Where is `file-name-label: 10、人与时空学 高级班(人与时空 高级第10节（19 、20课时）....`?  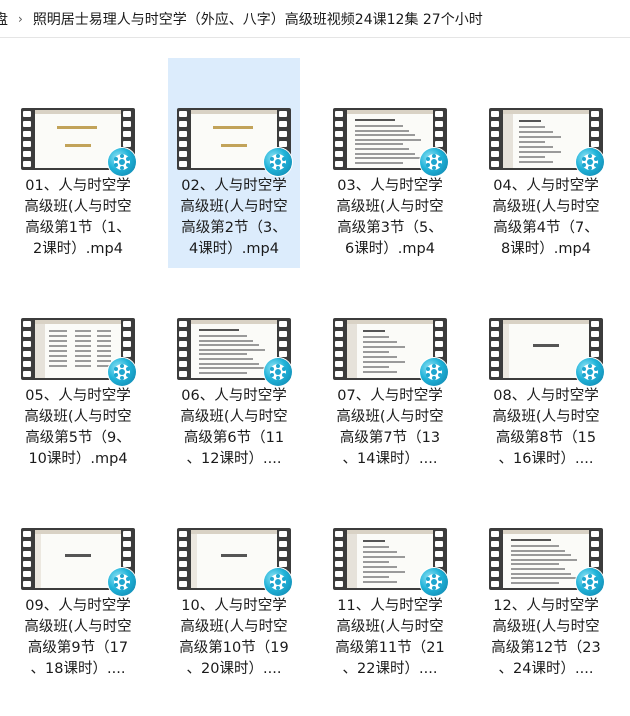
file-name-label: 10、人与时空学 高级班(人与时空 高级第10节（19 、20课时）.... is located at coordinates (234, 638).